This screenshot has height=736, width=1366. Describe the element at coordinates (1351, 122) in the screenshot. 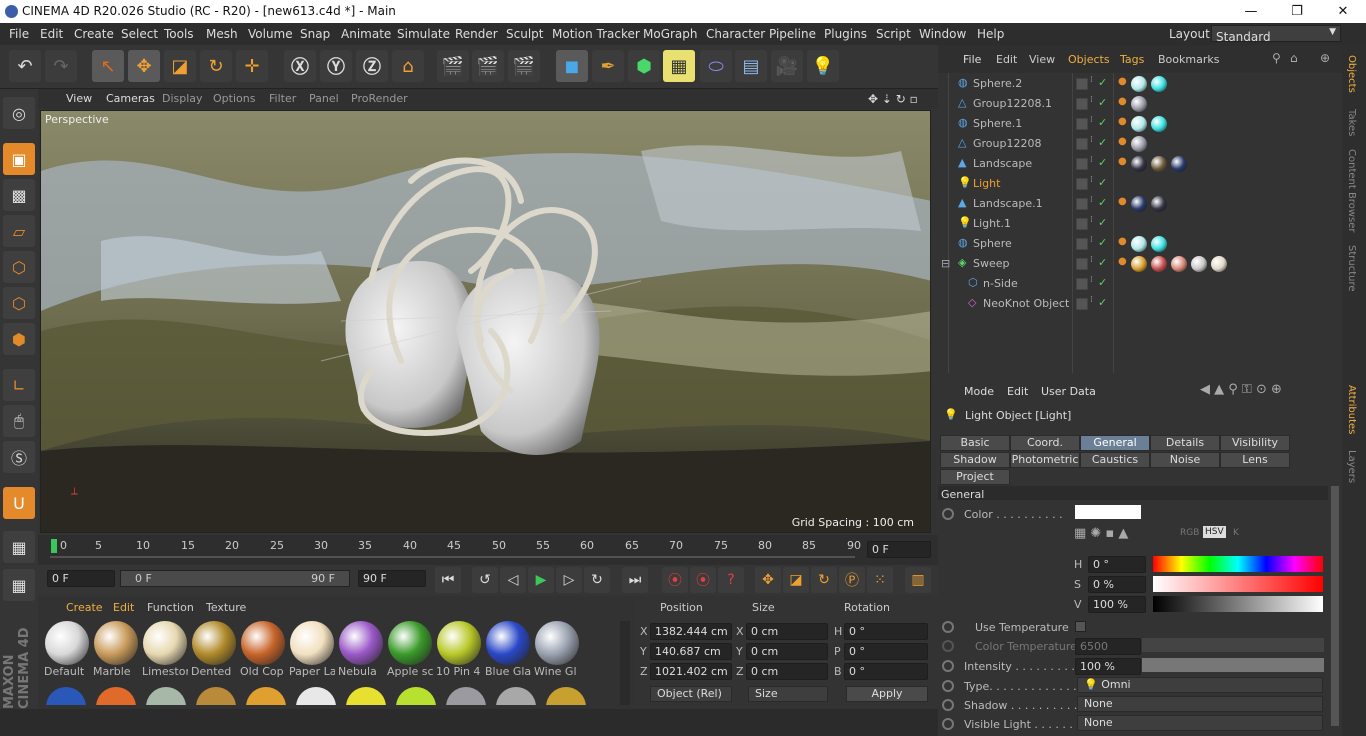

I see `side-tab-takes: Takes` at that location.